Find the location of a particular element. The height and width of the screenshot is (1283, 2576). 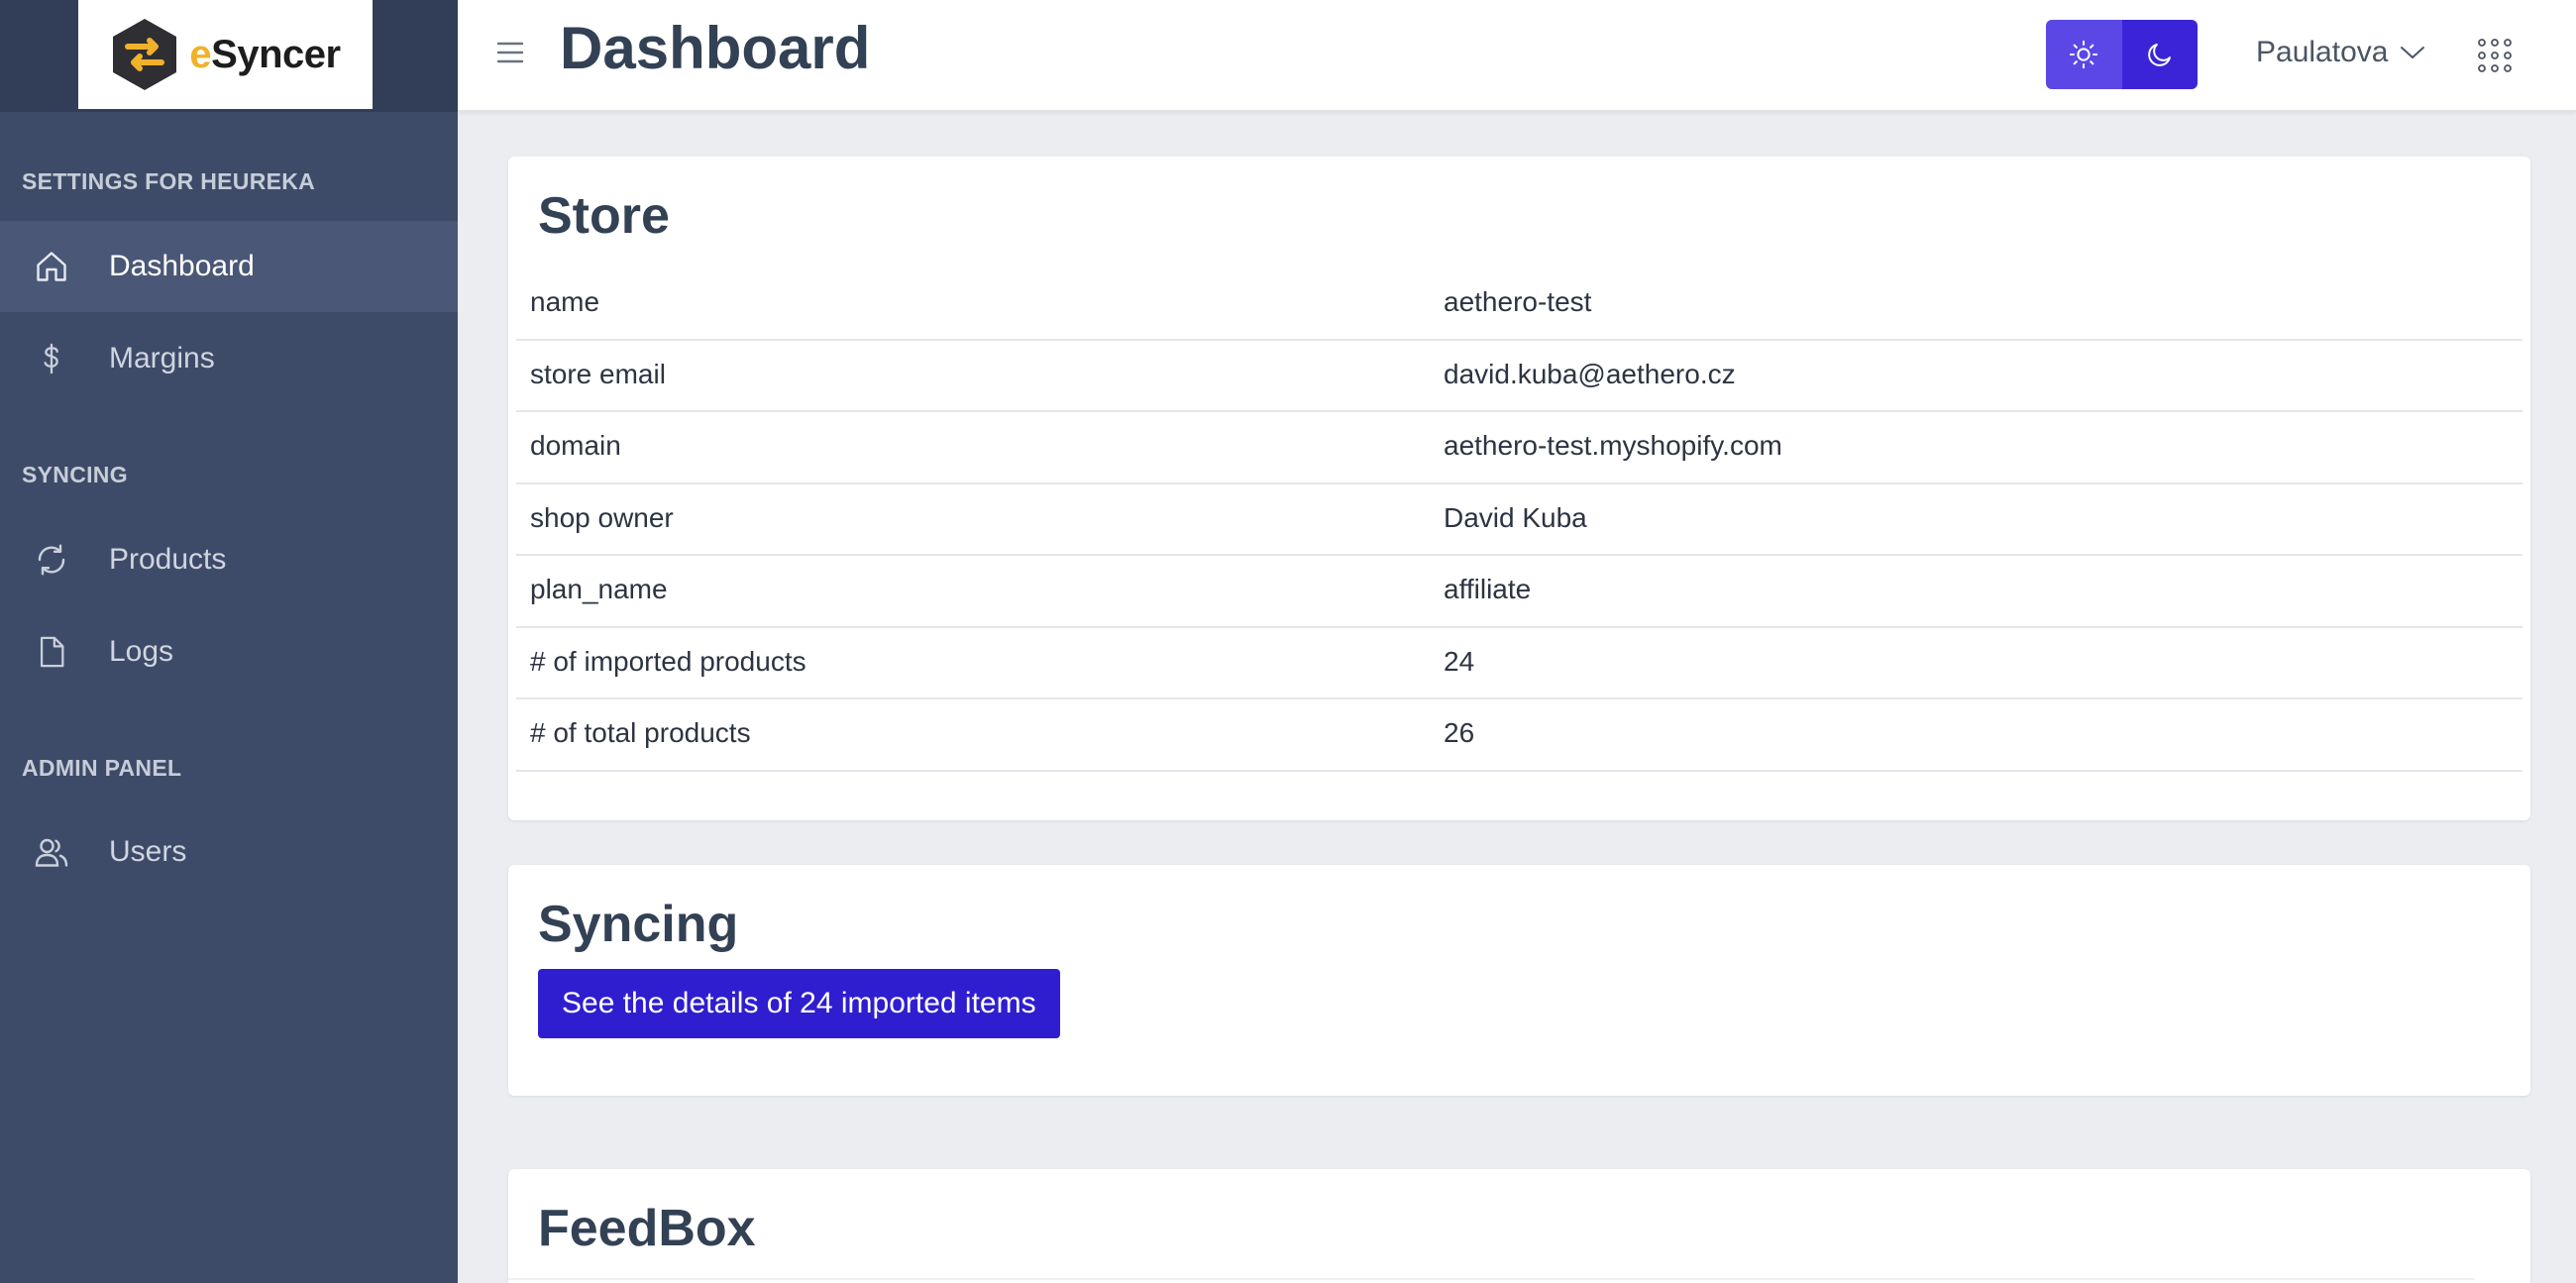

table-row: domain aethero-test.myshopify.com is located at coordinates (1519, 448).